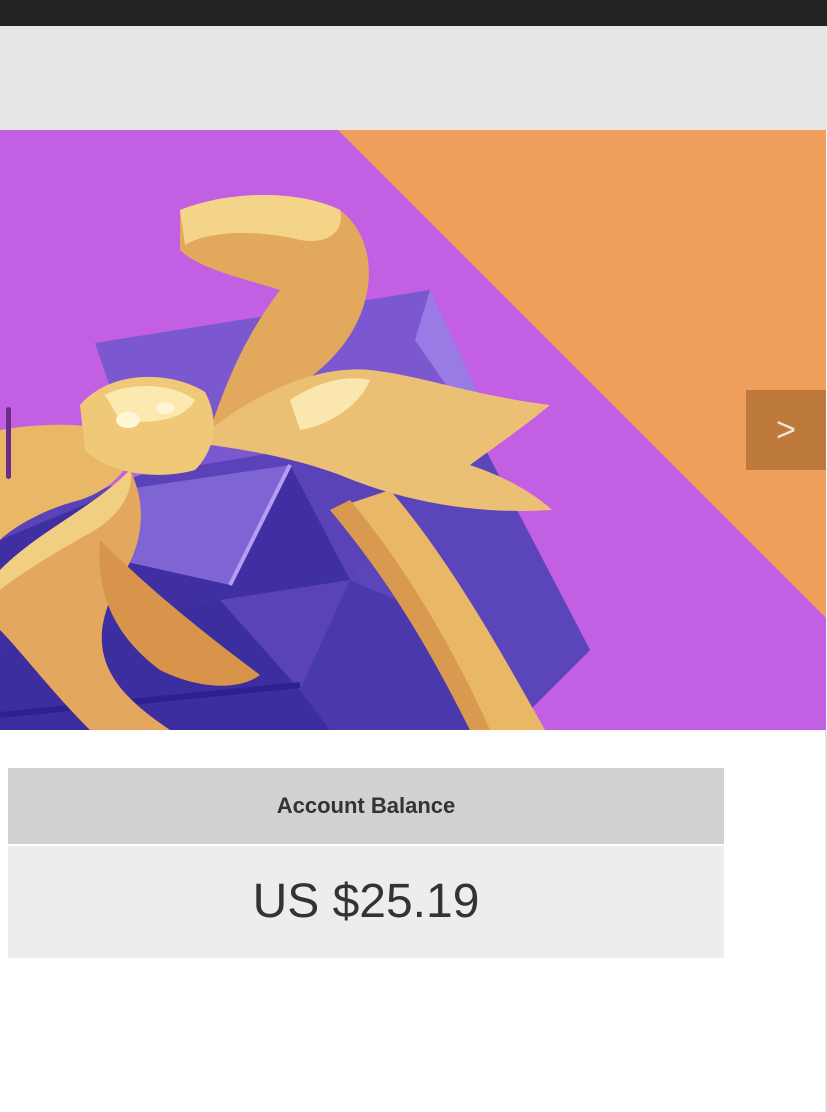 Image resolution: width=827 pixels, height=1112 pixels. I want to click on carousel-next-button: >, so click(786, 430).